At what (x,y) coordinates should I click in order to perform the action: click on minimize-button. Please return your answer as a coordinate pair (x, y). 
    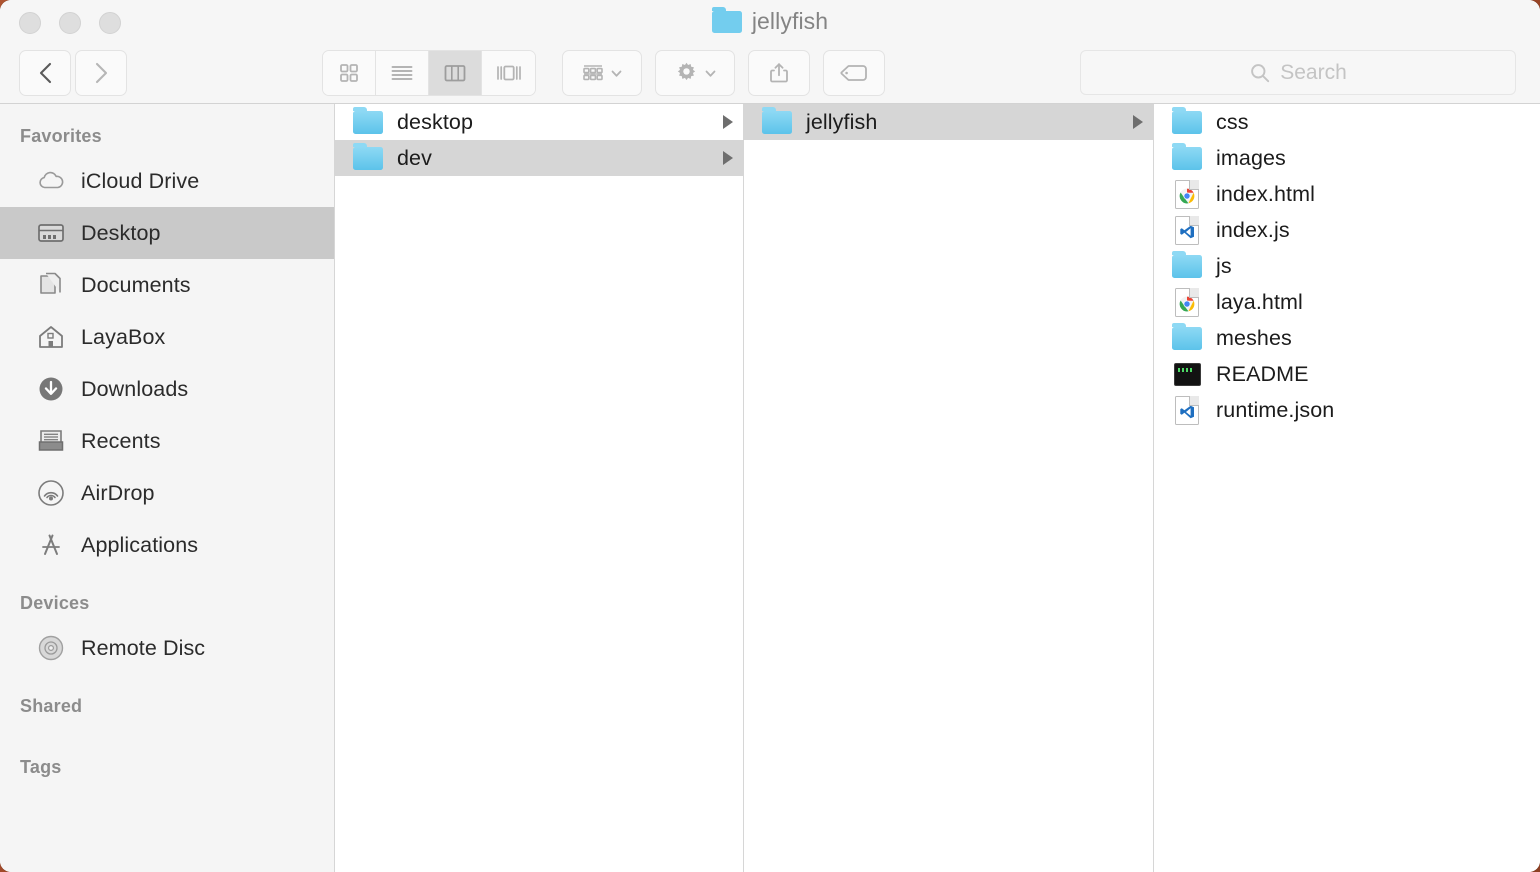
    Looking at the image, I should click on (70, 23).